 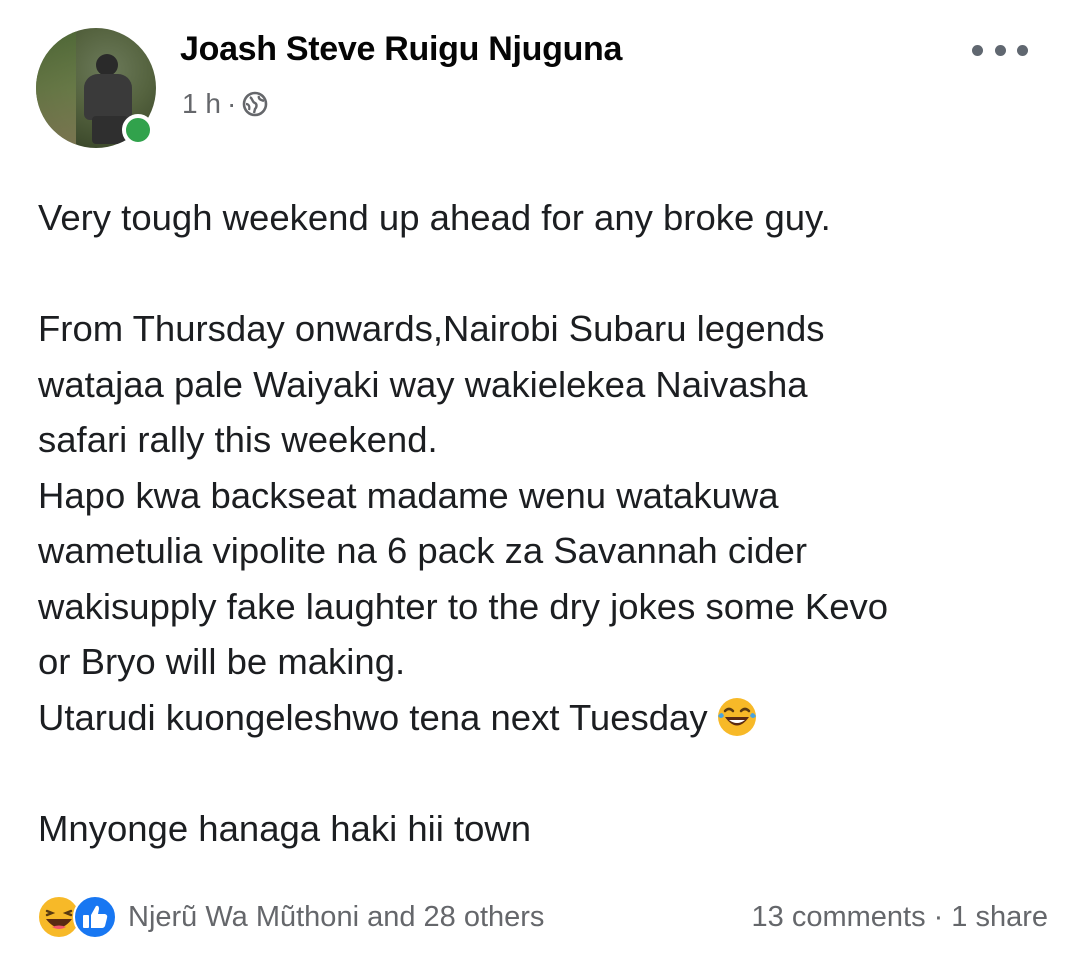 What do you see at coordinates (285, 828) in the screenshot?
I see `post-line: Mnyonge hanaga haki hii town` at bounding box center [285, 828].